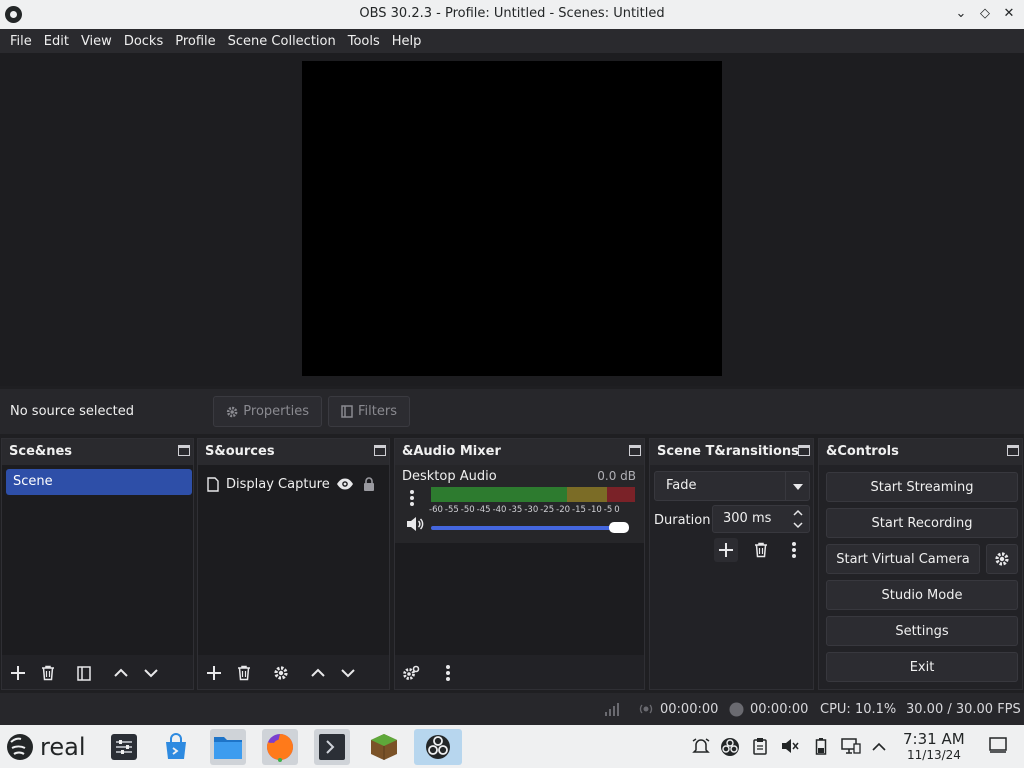 The width and height of the screenshot is (1024, 768). What do you see at coordinates (176, 747) in the screenshot?
I see `discover-store-icon` at bounding box center [176, 747].